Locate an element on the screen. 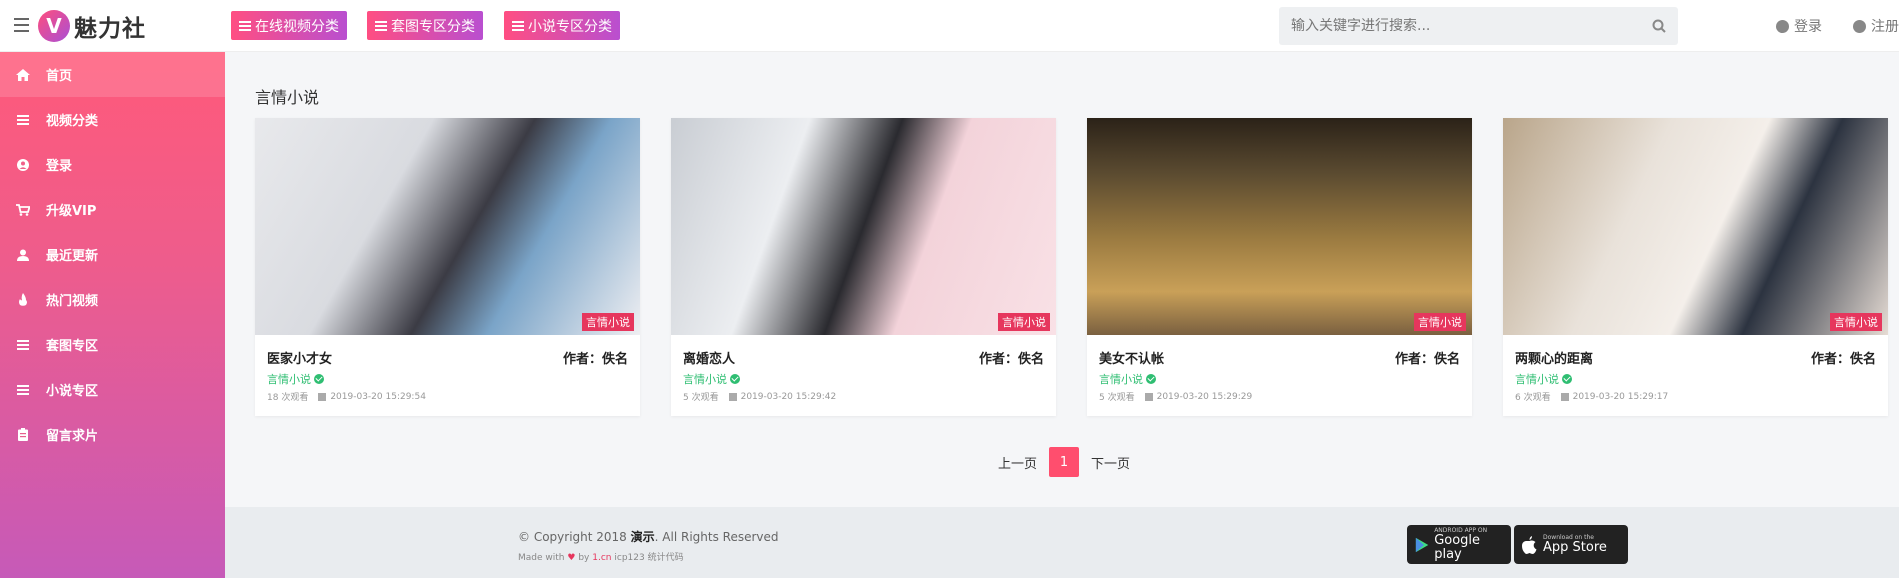 The width and height of the screenshot is (1899, 578). search-box is located at coordinates (1478, 26).